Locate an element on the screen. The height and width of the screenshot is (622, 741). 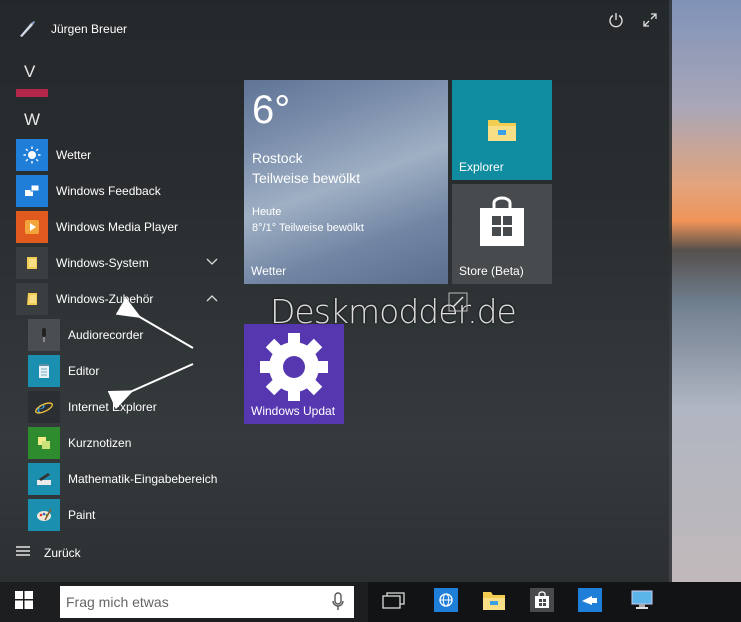
task-view-icon is located at coordinates (394, 602).